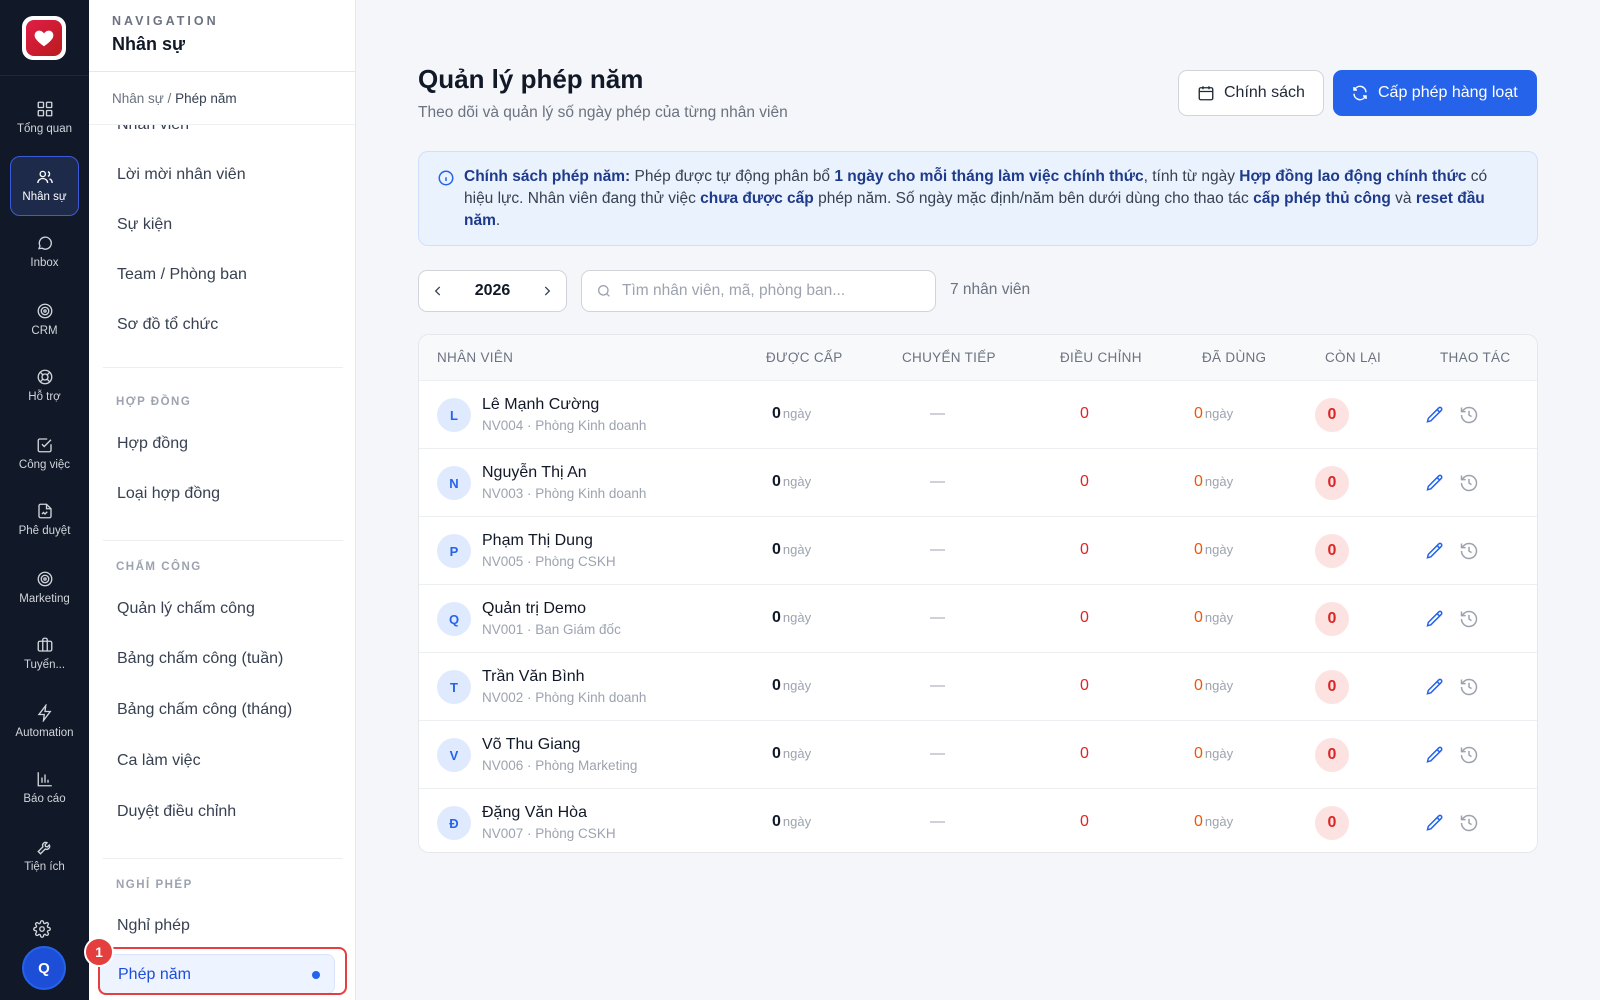  Describe the element at coordinates (1251, 93) in the screenshot. I see `policy-button: Chính sách` at that location.